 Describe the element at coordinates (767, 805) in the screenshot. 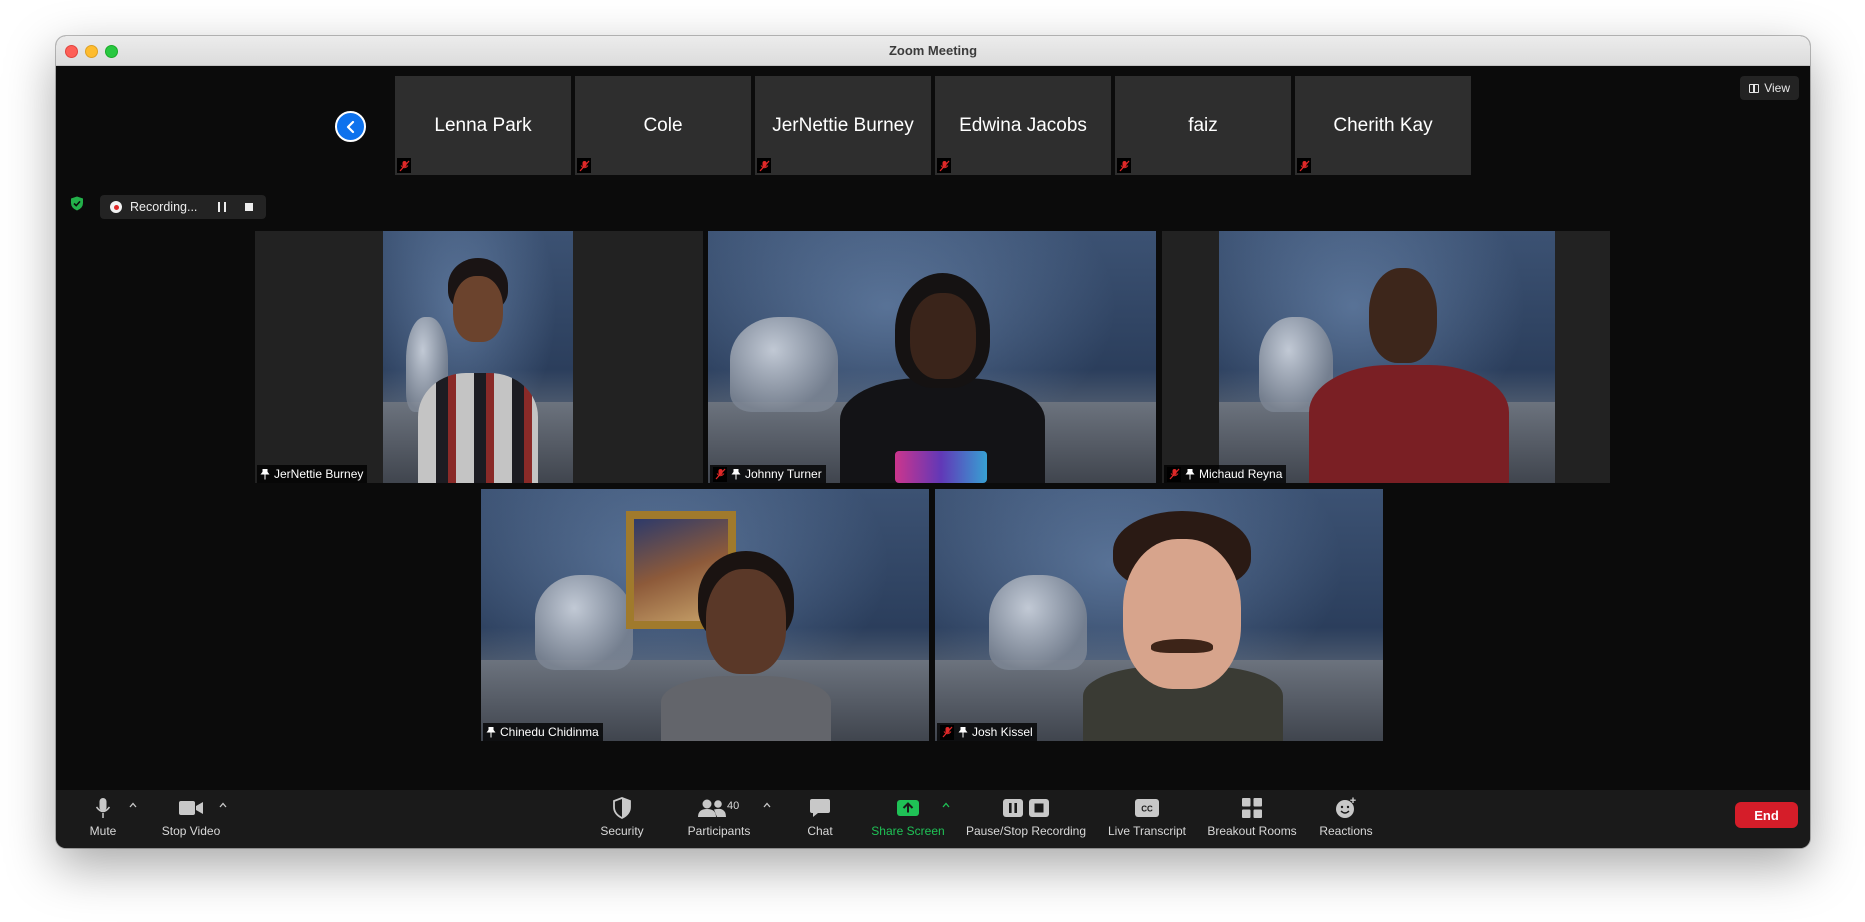

I see `participants-options-chevron-icon` at that location.